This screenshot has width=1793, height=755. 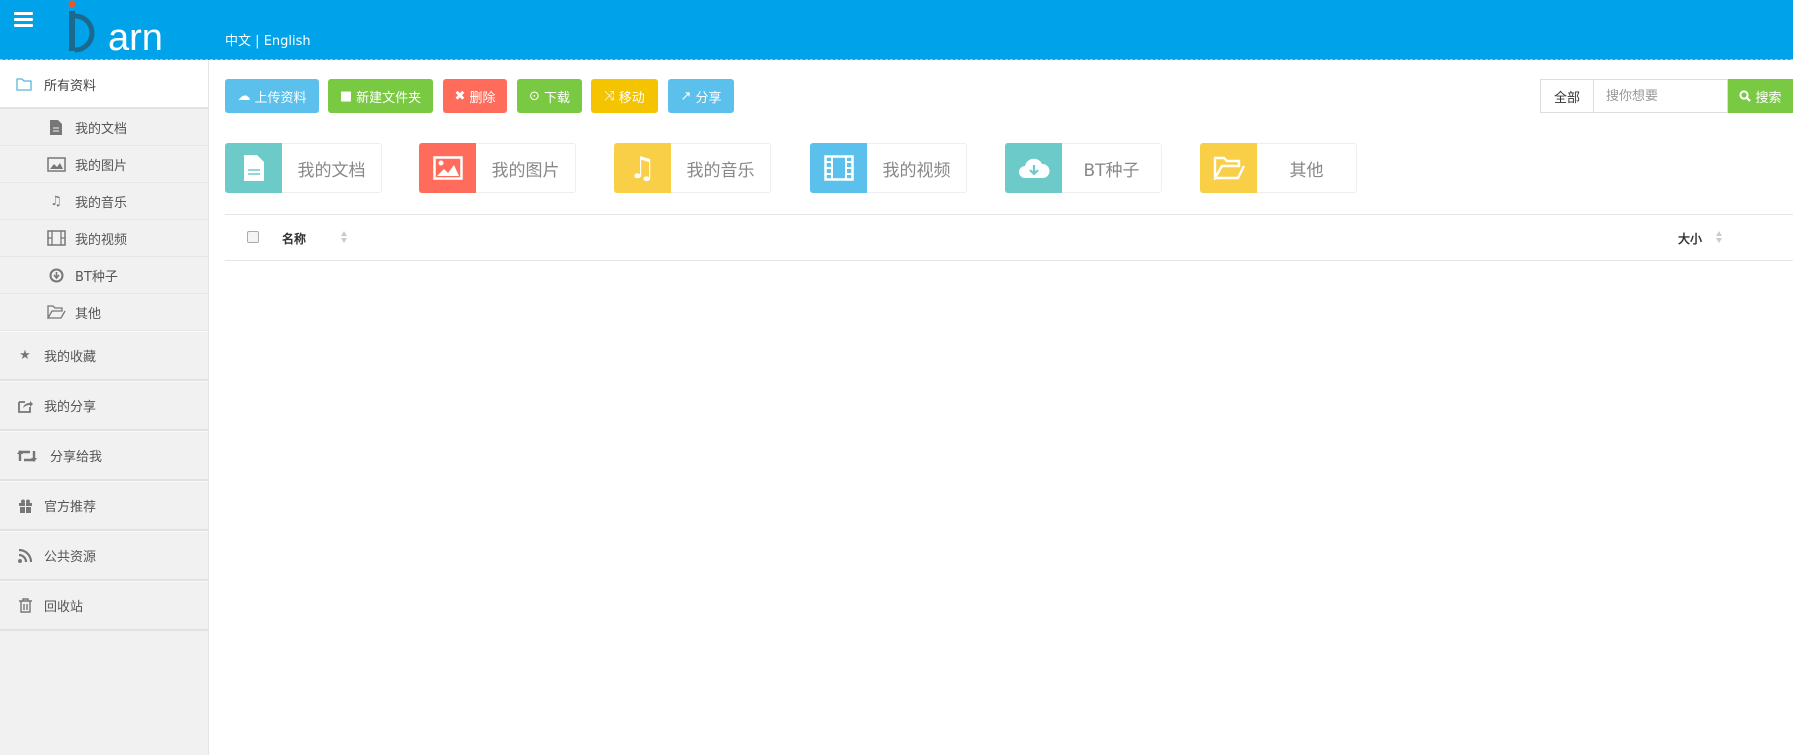 I want to click on shuffle-icon: ⤨, so click(x=609, y=96).